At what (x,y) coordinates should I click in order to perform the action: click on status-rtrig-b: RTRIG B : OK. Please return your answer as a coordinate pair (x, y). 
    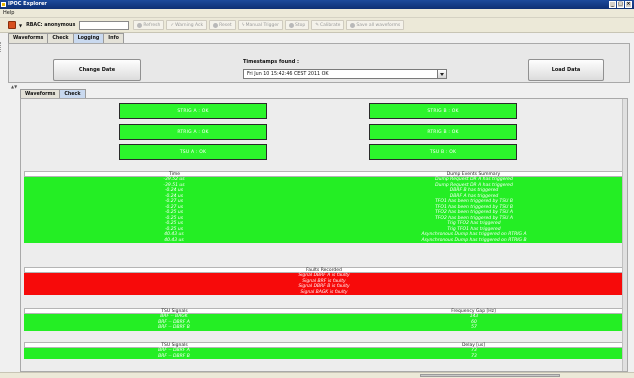
    Looking at the image, I should click on (443, 132).